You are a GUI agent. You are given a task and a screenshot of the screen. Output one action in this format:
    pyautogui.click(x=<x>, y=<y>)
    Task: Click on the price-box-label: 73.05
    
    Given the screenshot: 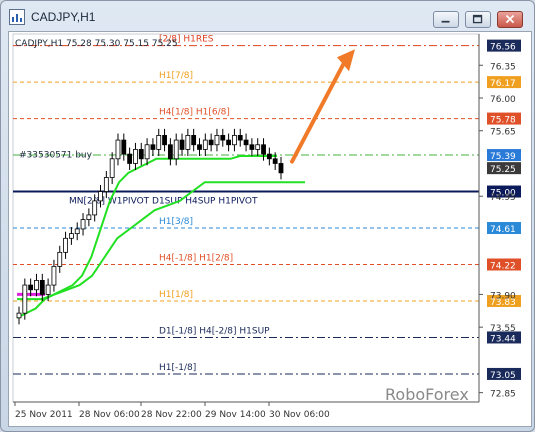 What is the action you would take?
    pyautogui.click(x=503, y=376)
    